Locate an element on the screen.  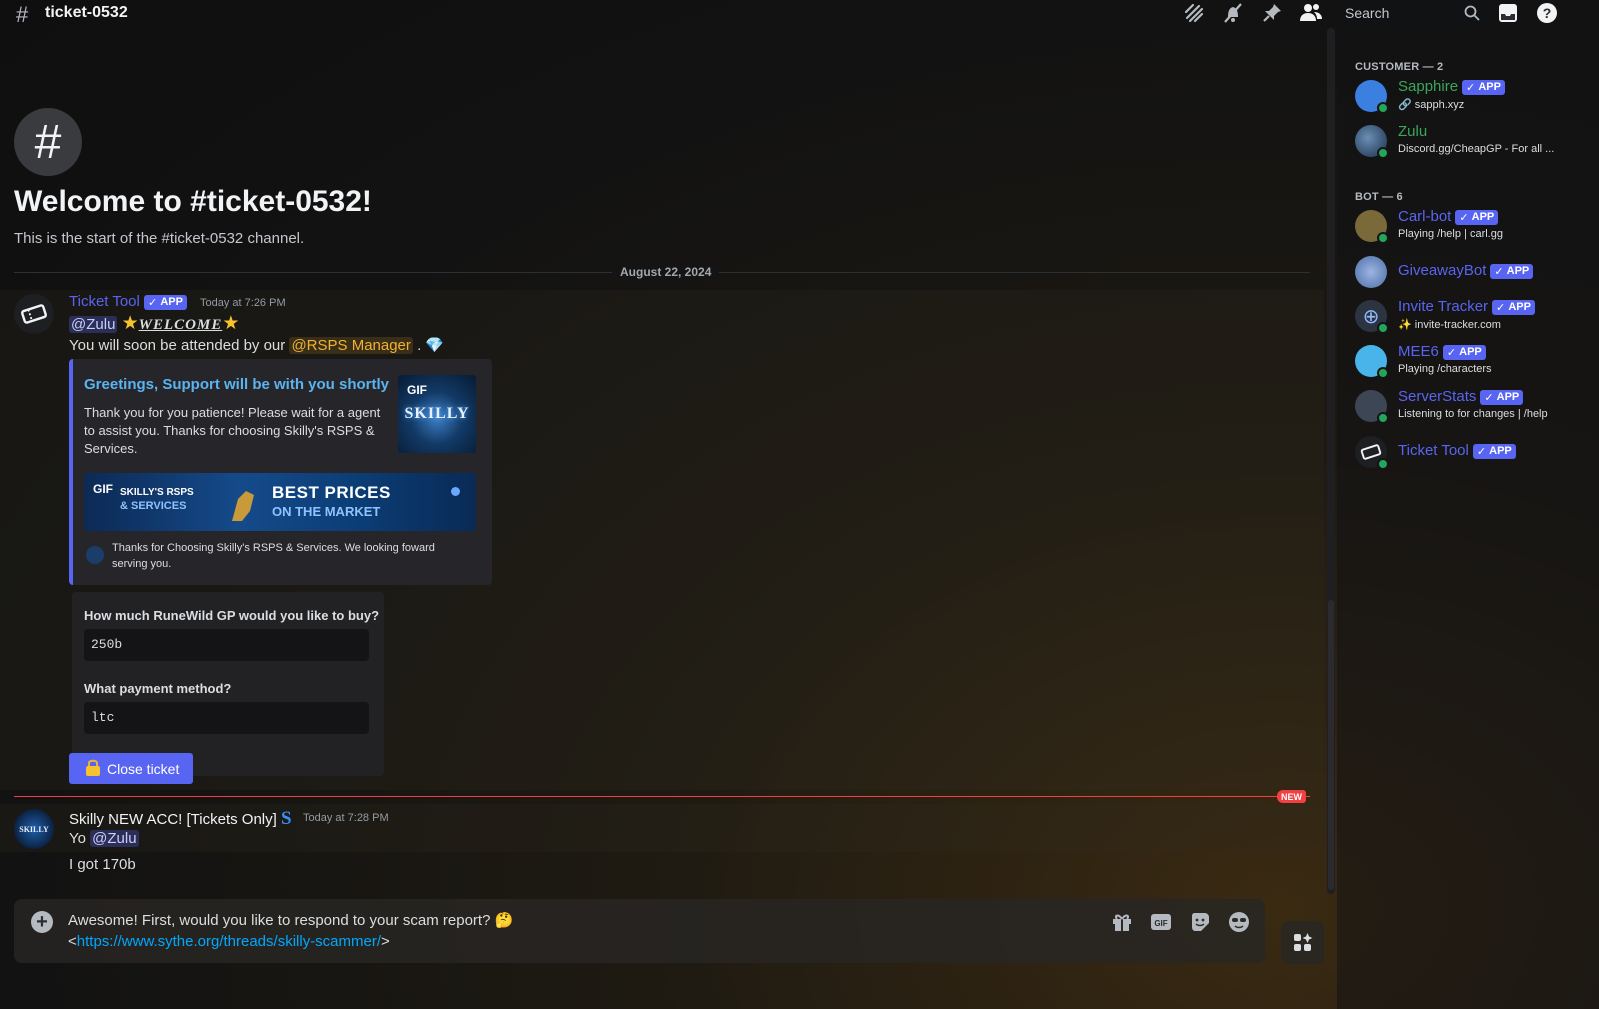
member-sapphire: Sapphire ✓ APP 🔗 sapph.xyz is located at coordinates (1475, 96).